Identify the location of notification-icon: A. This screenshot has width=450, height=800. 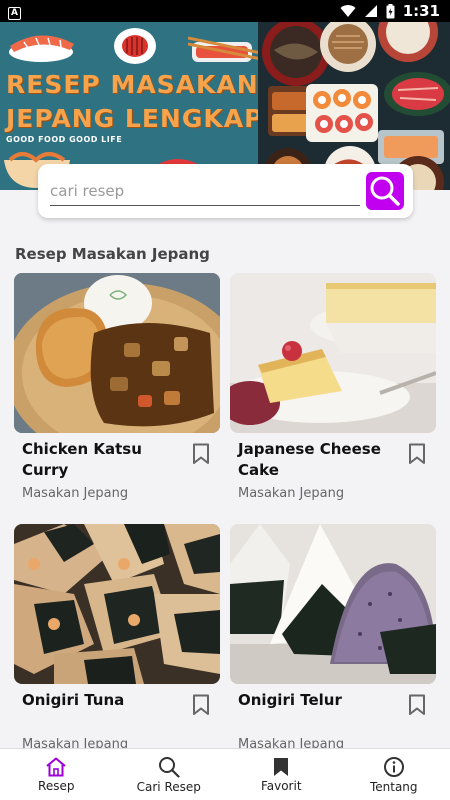
(14, 13).